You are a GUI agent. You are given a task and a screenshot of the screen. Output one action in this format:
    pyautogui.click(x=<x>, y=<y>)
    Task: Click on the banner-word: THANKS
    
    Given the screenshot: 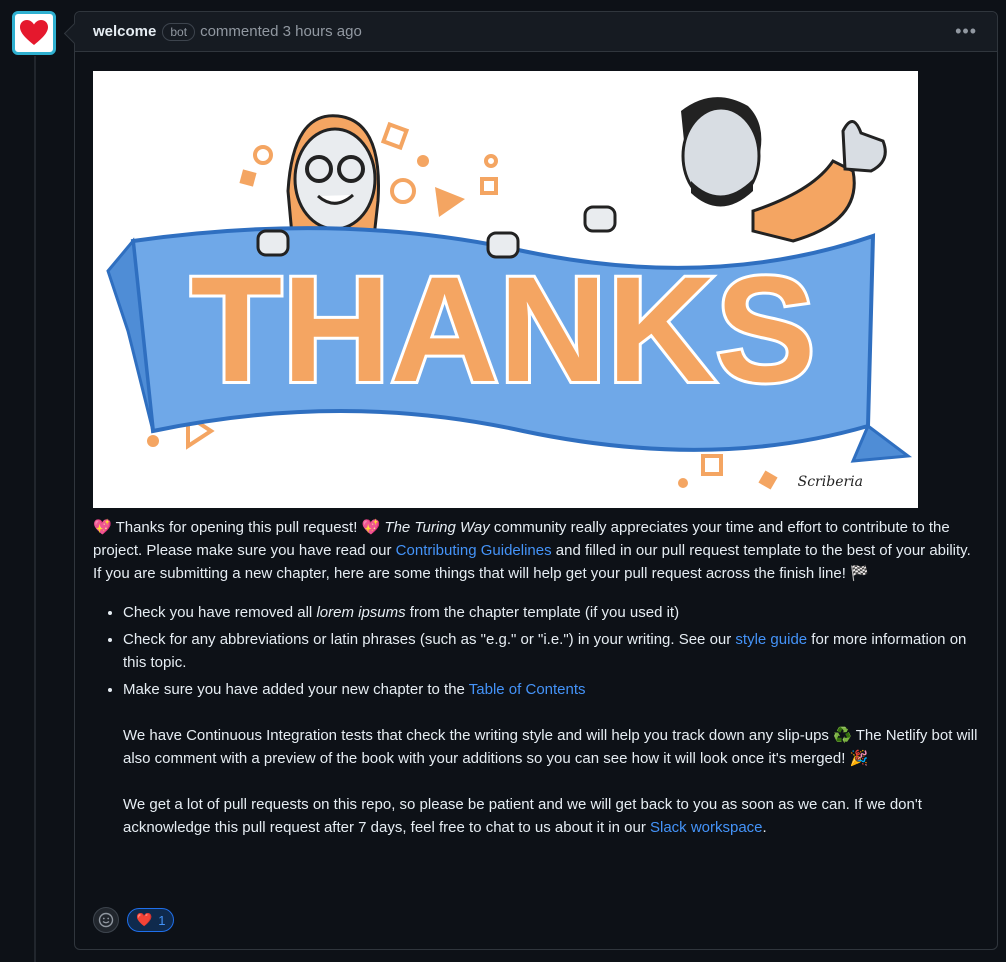 What is the action you would take?
    pyautogui.click(x=503, y=329)
    